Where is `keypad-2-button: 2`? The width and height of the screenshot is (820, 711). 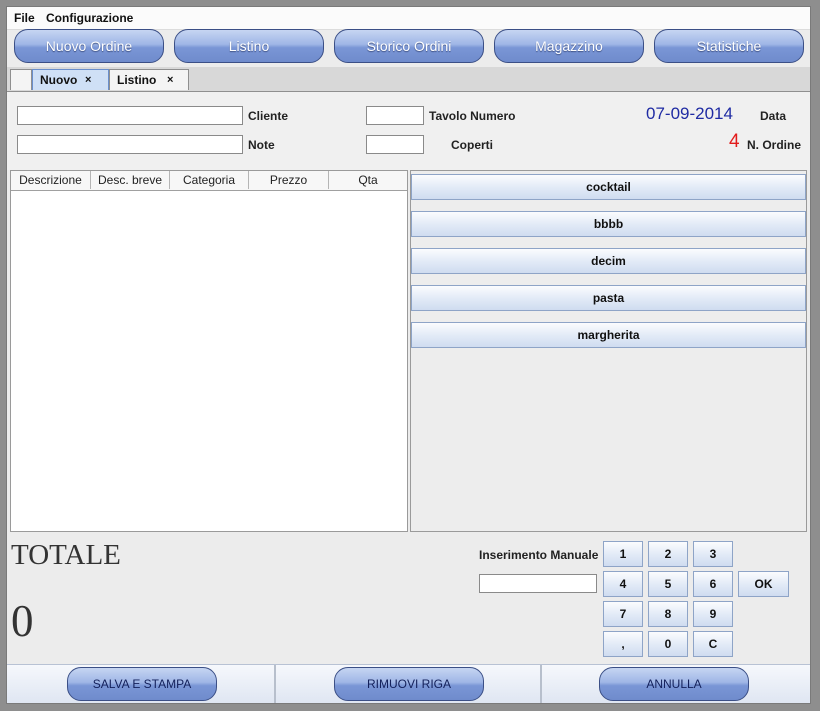
keypad-2-button: 2 is located at coordinates (668, 554).